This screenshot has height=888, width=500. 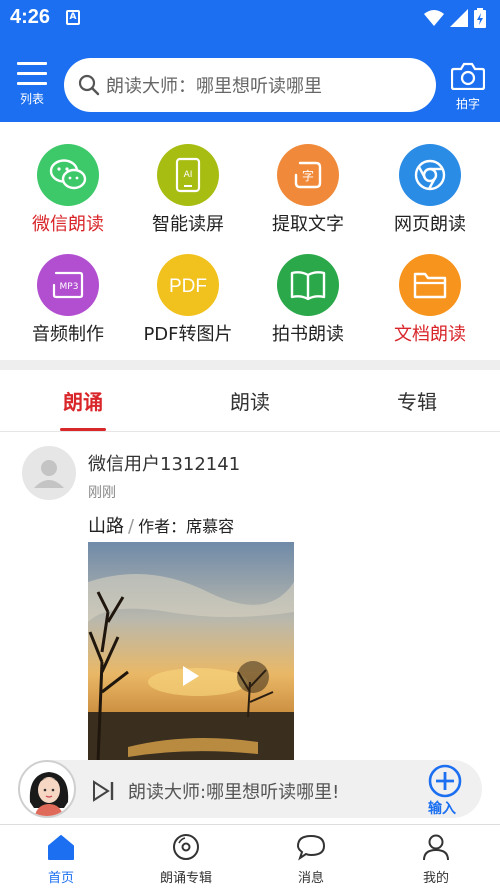 I want to click on pdf-icon-text: PDF, so click(x=188, y=286).